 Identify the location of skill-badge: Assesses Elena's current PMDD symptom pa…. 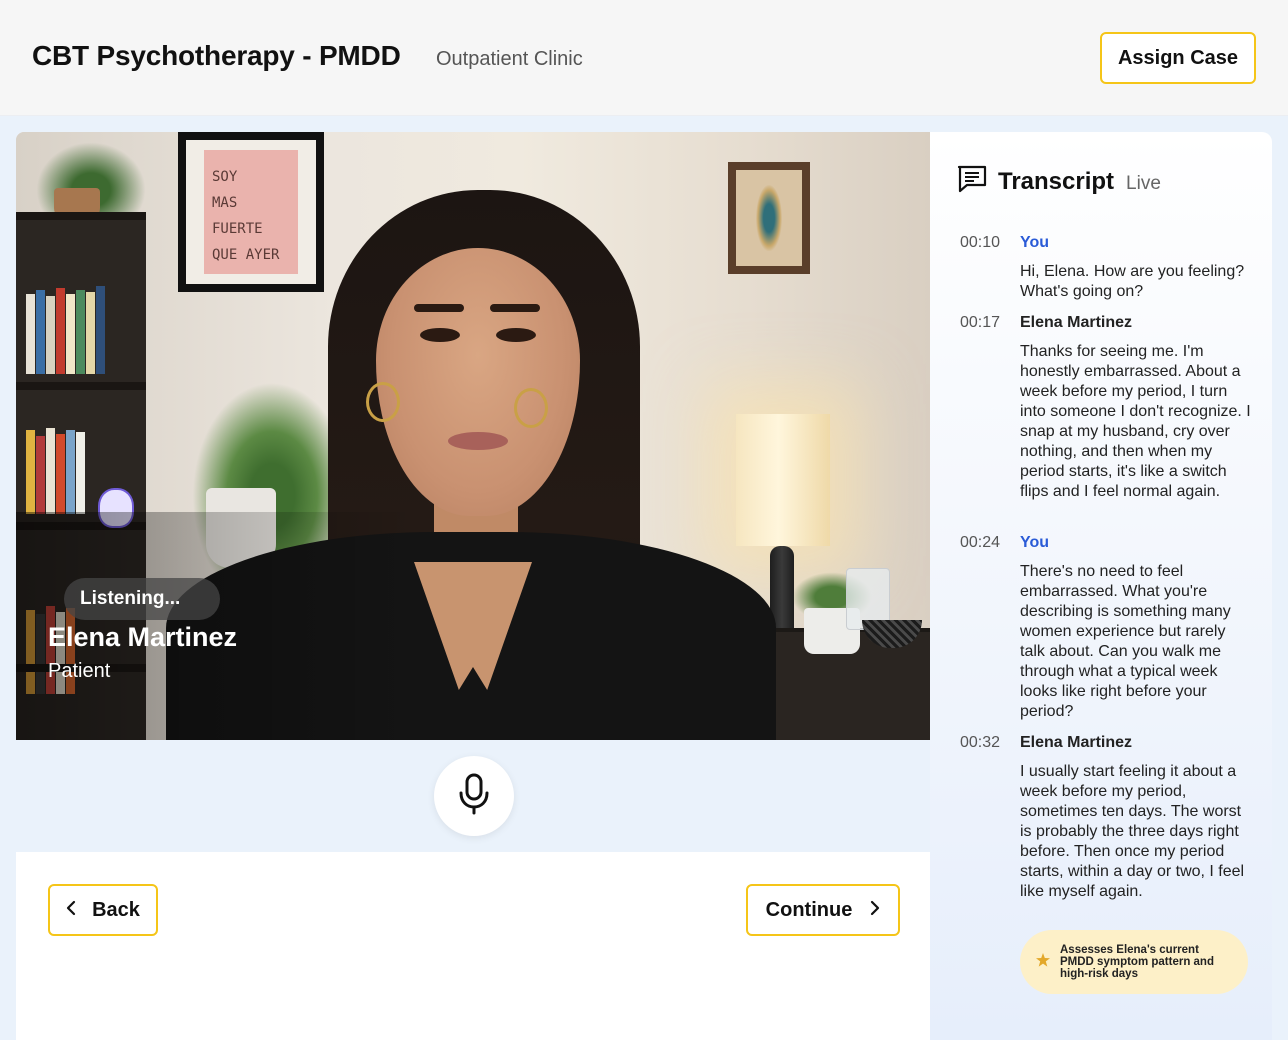
(1134, 962).